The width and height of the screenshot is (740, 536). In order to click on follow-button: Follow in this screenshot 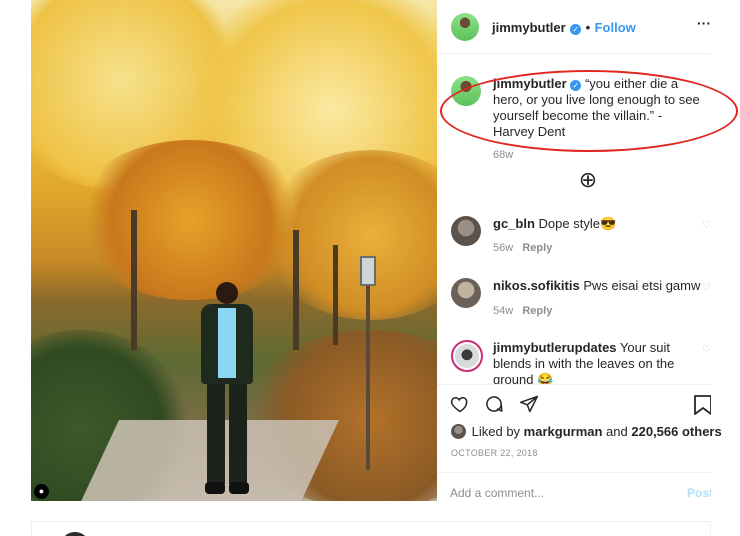, I will do `click(615, 27)`.